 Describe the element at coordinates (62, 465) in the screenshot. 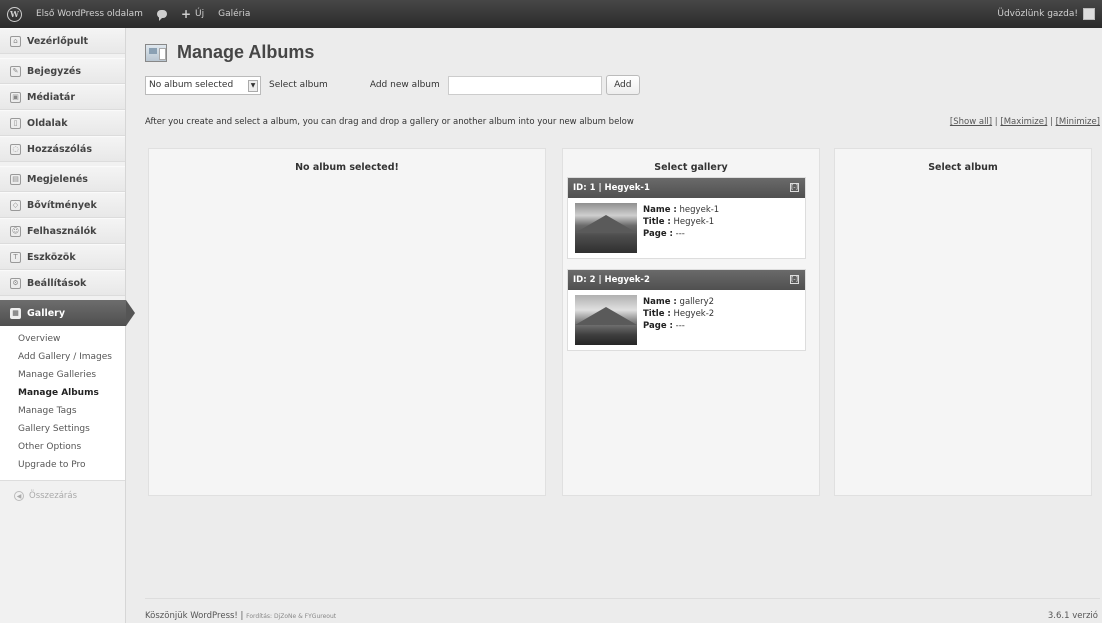

I see `submenu-upgrade-pro: Upgrade to Pro` at that location.